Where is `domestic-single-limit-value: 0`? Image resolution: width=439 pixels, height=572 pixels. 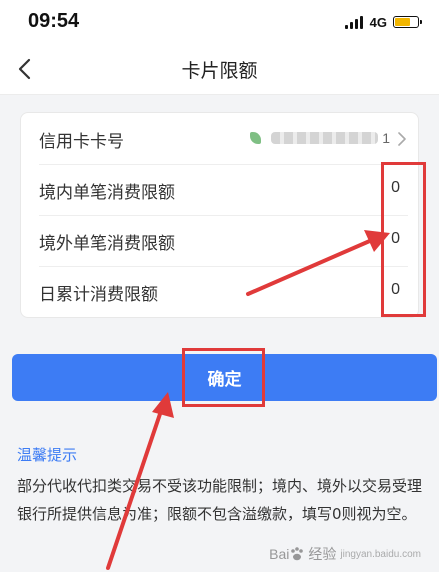
domestic-single-limit-value: 0 is located at coordinates (395, 188).